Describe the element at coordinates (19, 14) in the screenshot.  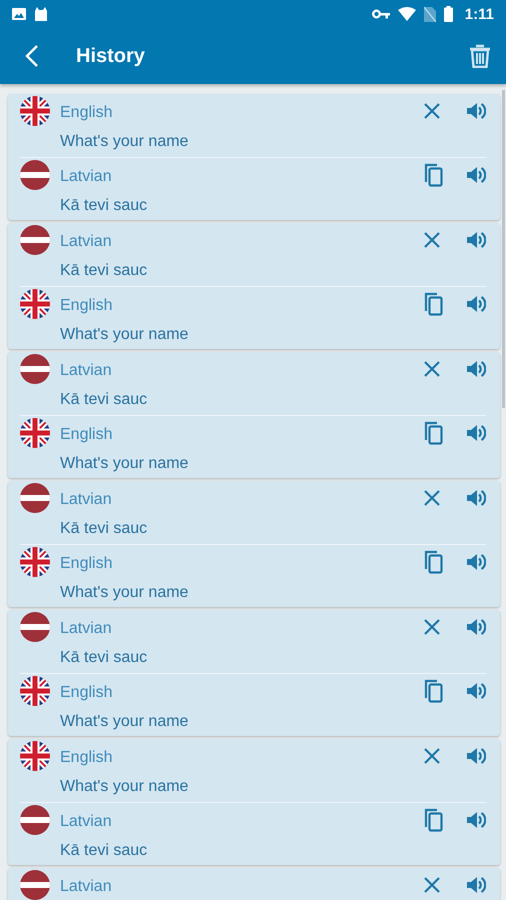
I see `image-icon` at that location.